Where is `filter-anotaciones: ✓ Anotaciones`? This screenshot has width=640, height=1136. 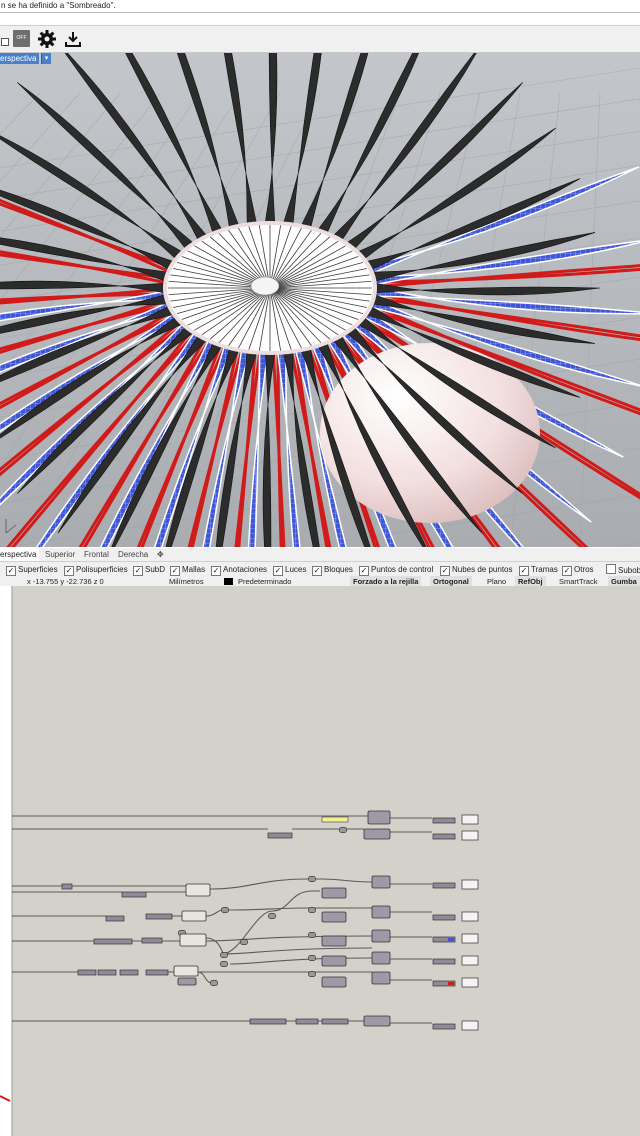
filter-anotaciones: ✓ Anotaciones is located at coordinates (239, 570).